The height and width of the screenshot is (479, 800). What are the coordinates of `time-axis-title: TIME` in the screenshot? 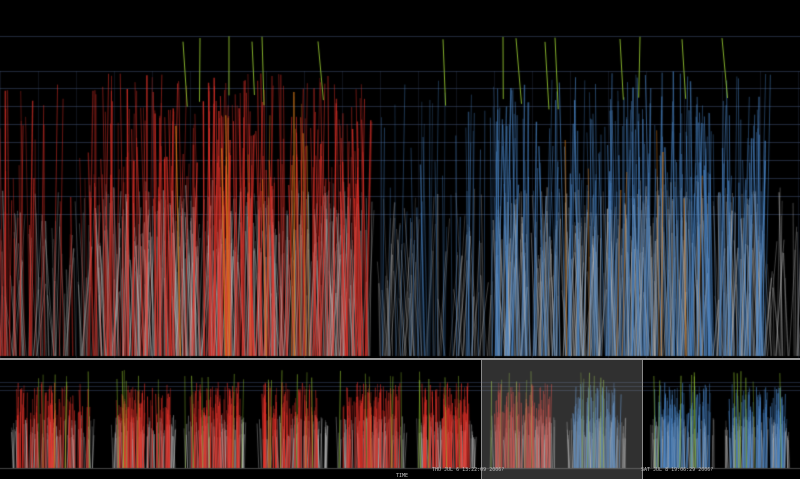 It's located at (402, 476).